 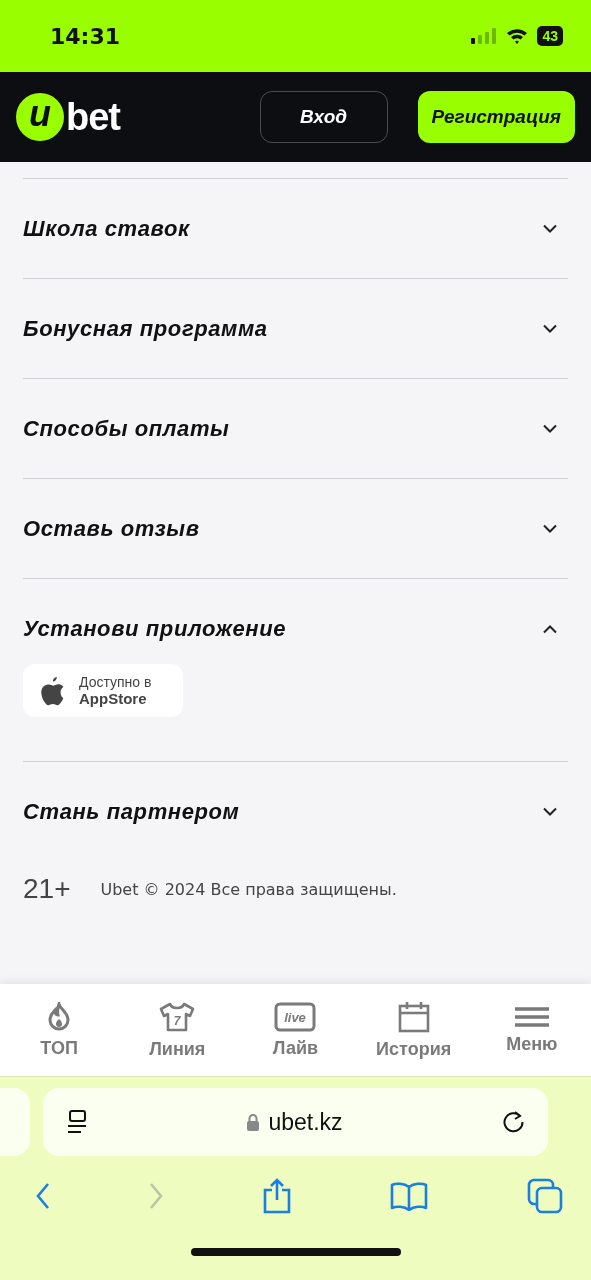 I want to click on app-store-badge: Доступно в AppStore, so click(x=103, y=691).